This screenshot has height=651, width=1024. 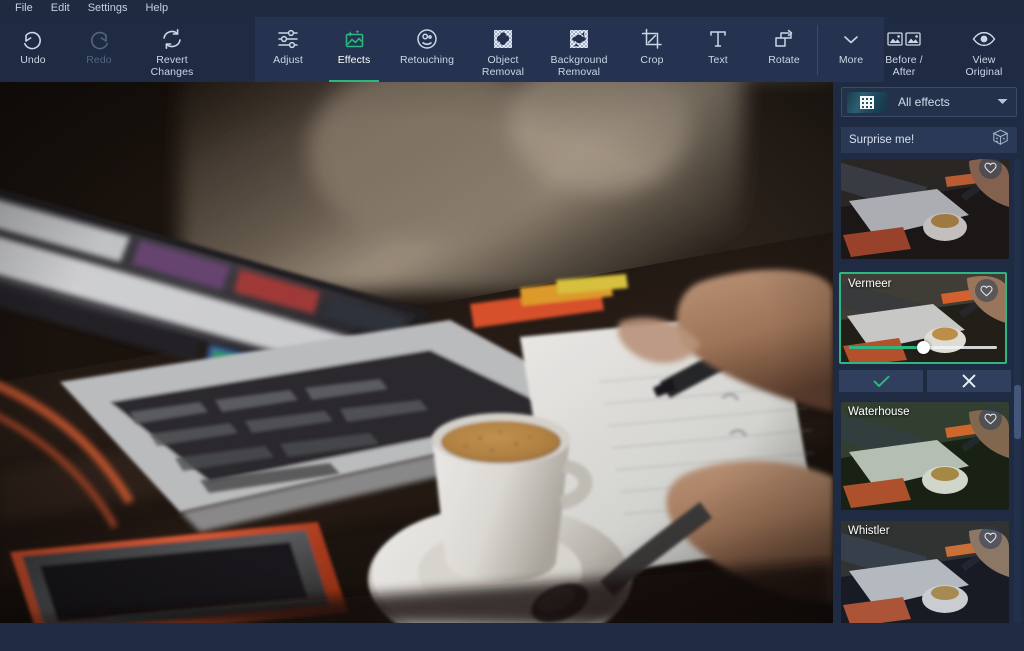 I want to click on tool-background-removal-label-line2: Removal, so click(x=579, y=71).